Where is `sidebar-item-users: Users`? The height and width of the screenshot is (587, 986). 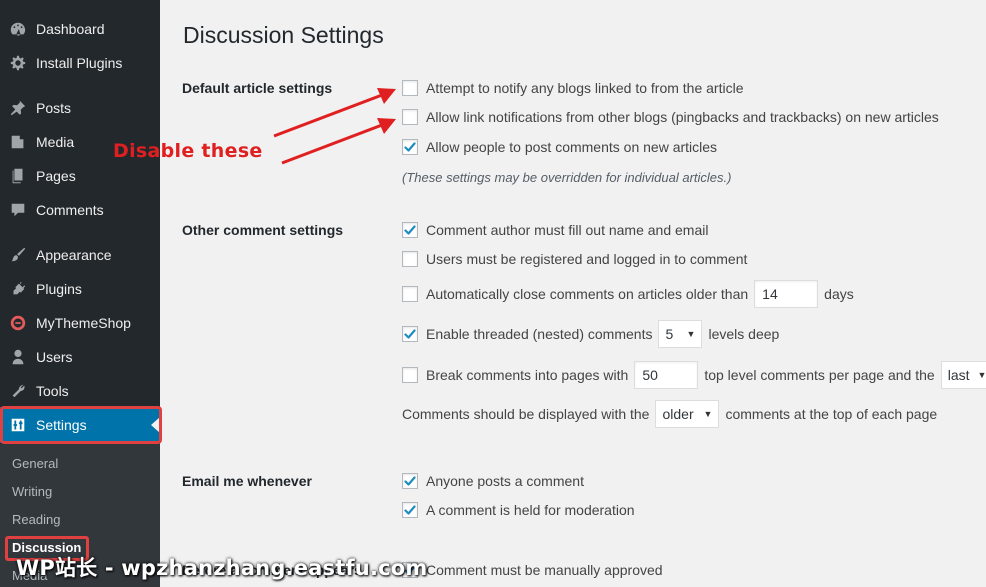 sidebar-item-users: Users is located at coordinates (80, 357).